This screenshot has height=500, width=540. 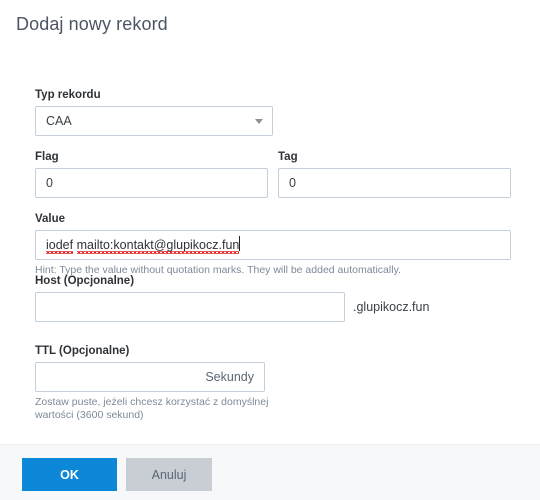 I want to click on record-type-label: Typ rekordu, so click(x=68, y=95).